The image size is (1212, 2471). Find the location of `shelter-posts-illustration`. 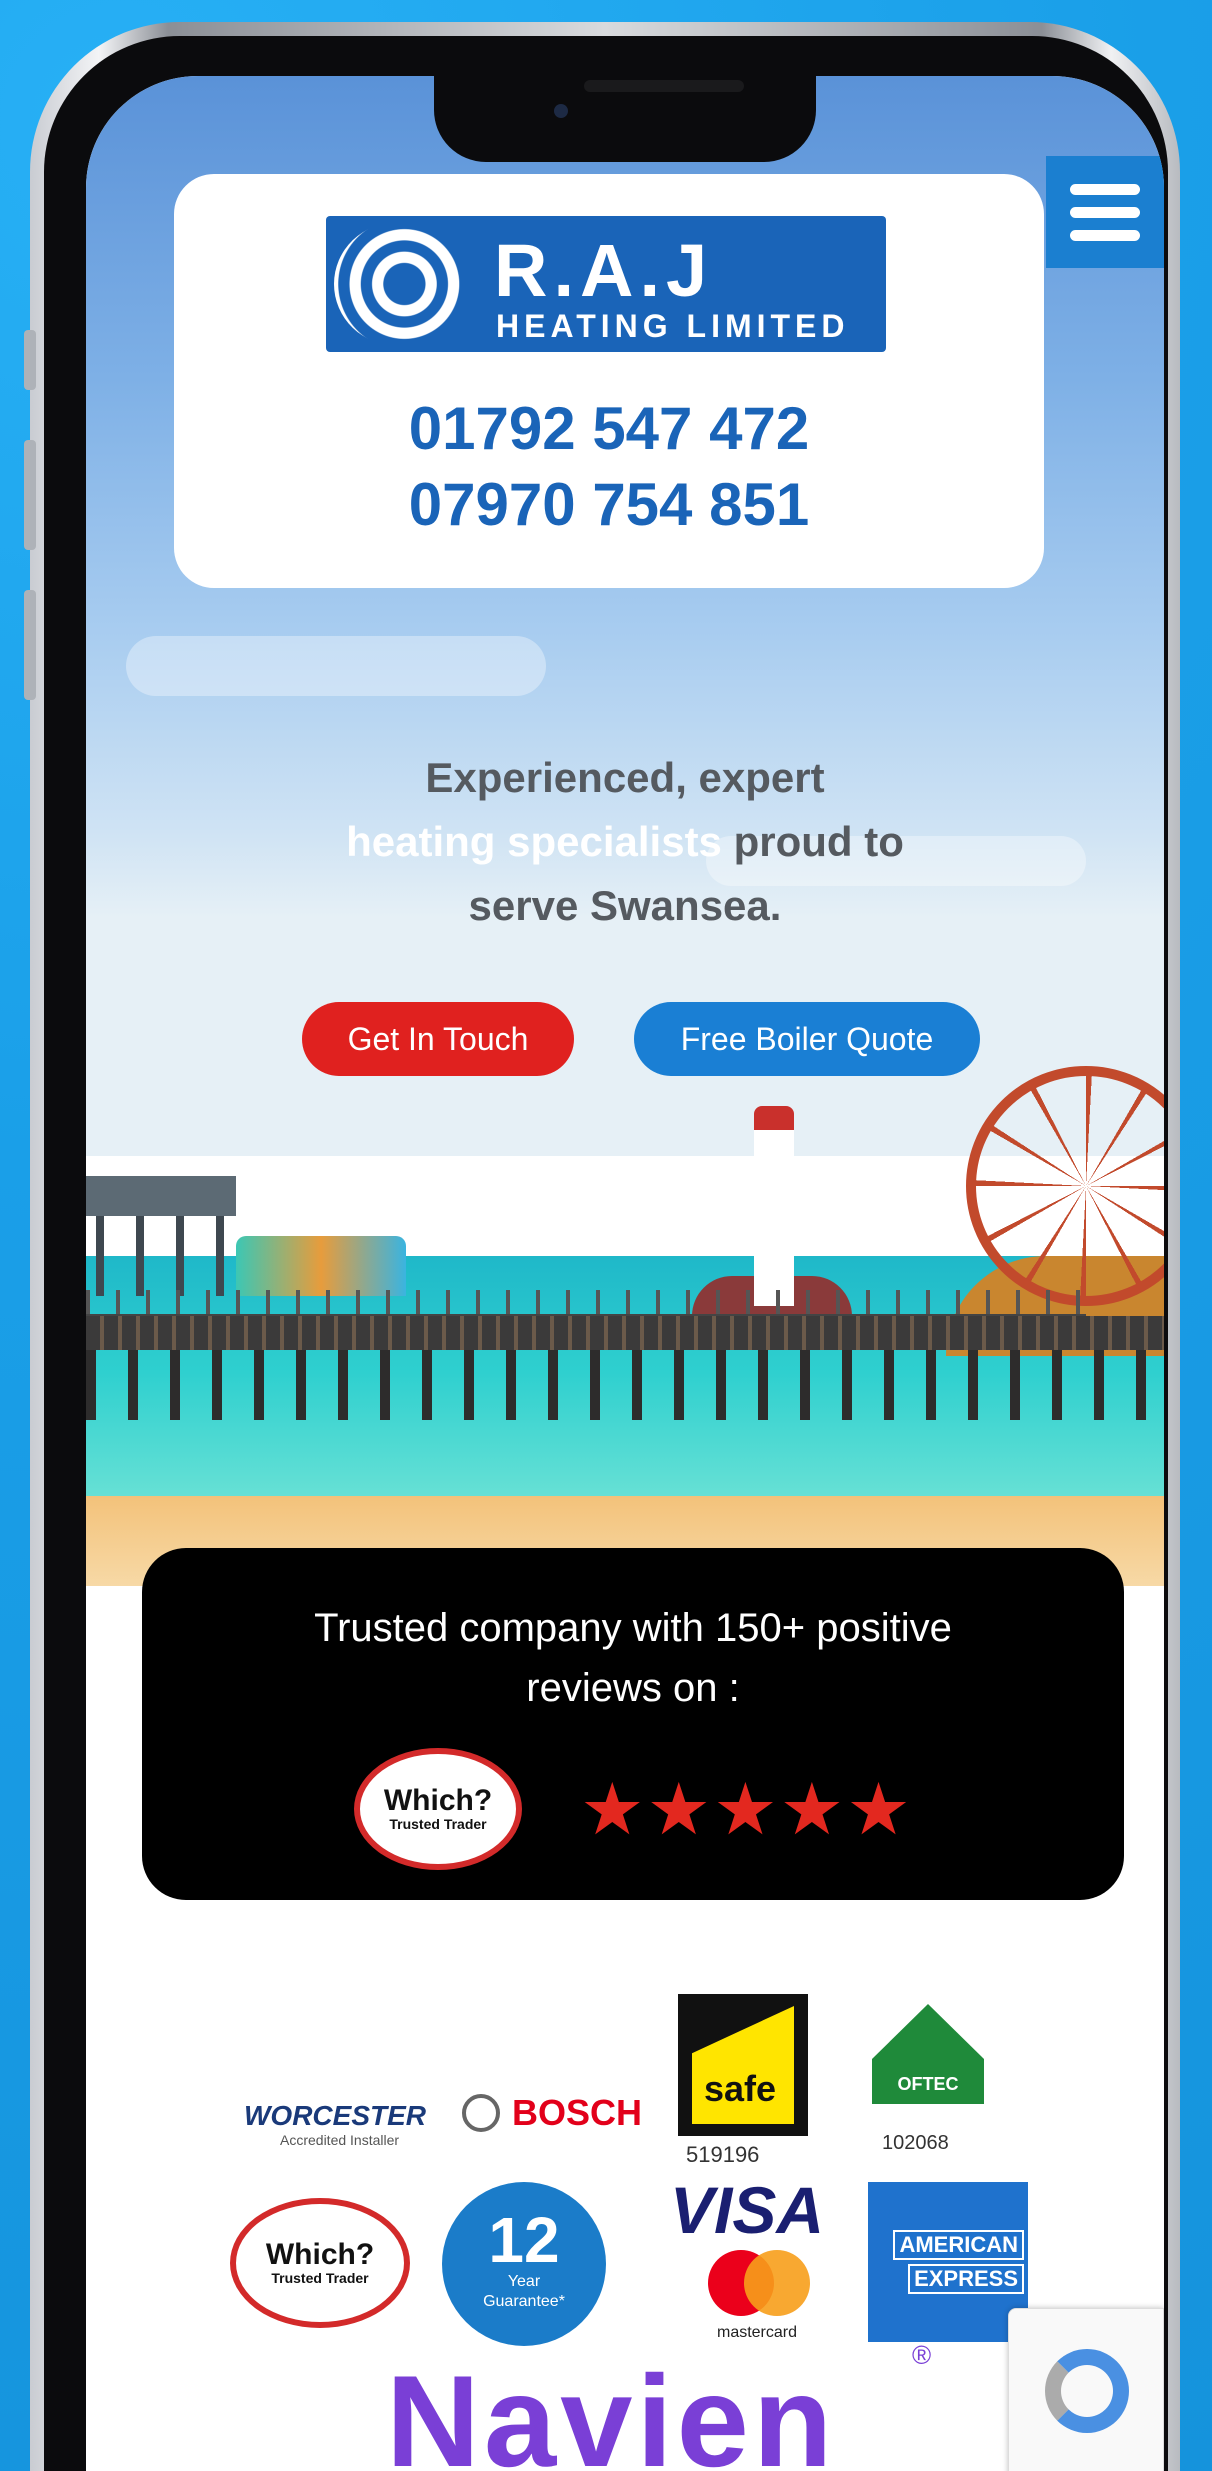

shelter-posts-illustration is located at coordinates (161, 1256).